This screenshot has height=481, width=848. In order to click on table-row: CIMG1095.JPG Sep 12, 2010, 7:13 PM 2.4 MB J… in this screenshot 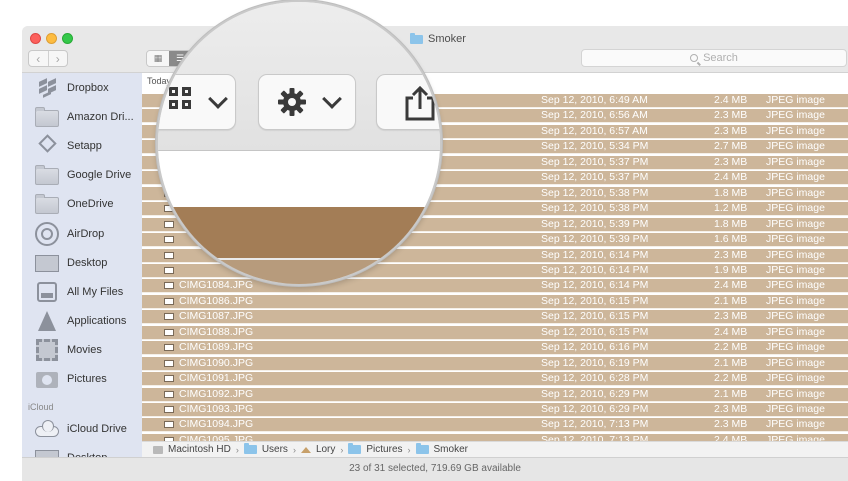, I will do `click(495, 437)`.